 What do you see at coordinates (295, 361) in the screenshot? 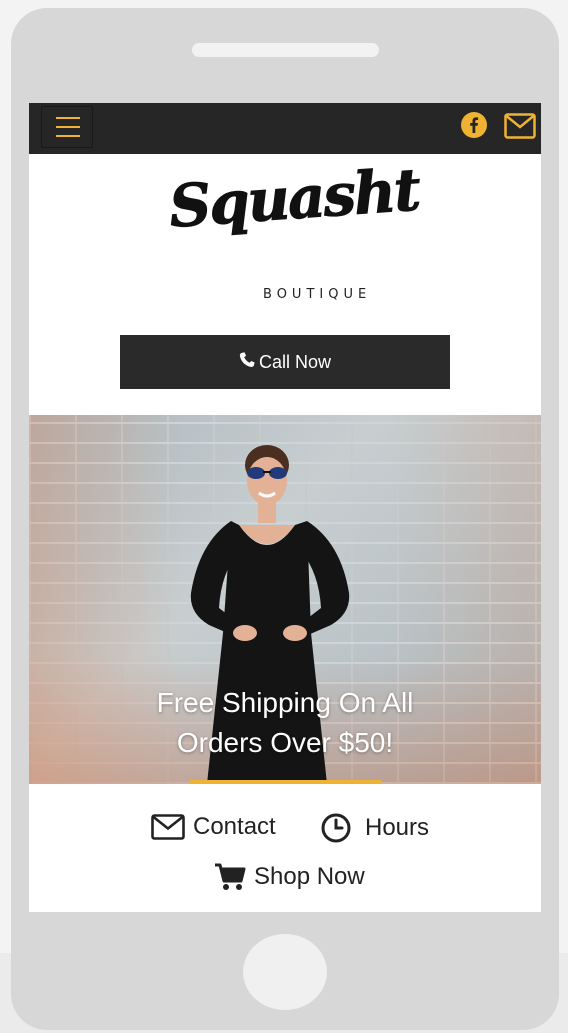
I see `call-now-label: Call Now` at bounding box center [295, 361].